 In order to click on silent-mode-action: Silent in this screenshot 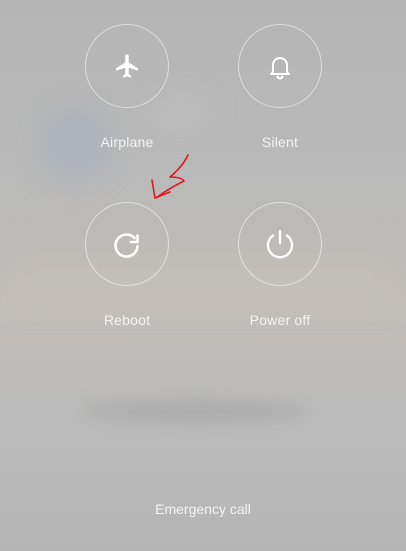, I will do `click(280, 87)`.